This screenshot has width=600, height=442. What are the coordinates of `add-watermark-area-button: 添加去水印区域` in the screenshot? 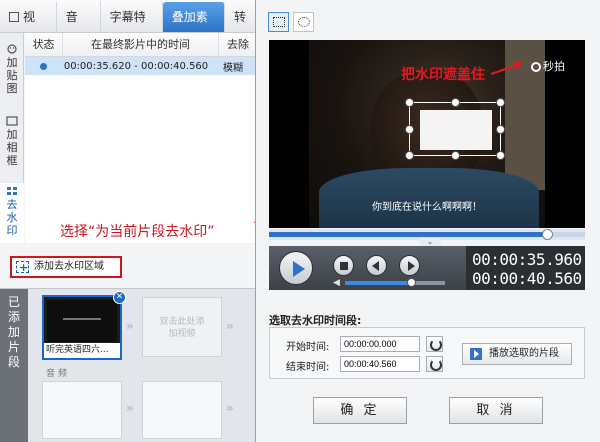 It's located at (66, 267).